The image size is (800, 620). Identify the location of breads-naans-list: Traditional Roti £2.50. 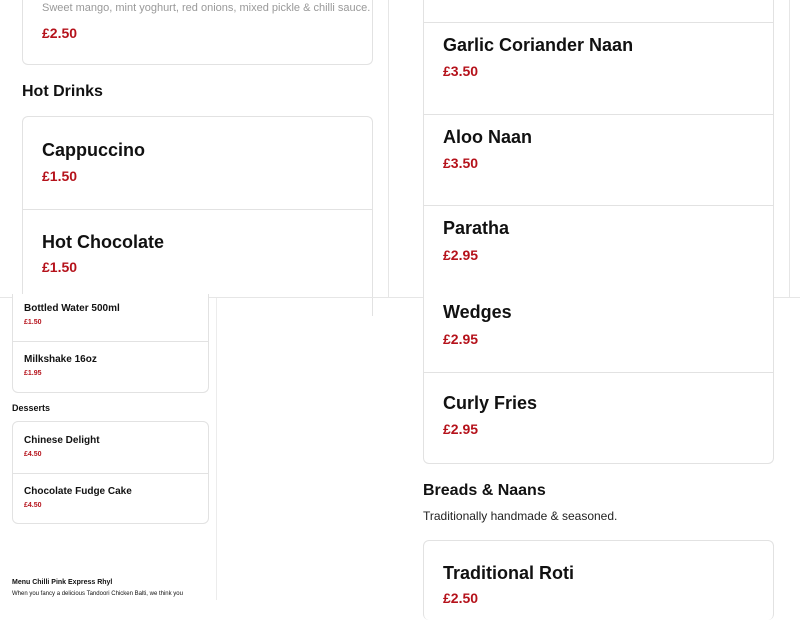
(598, 580).